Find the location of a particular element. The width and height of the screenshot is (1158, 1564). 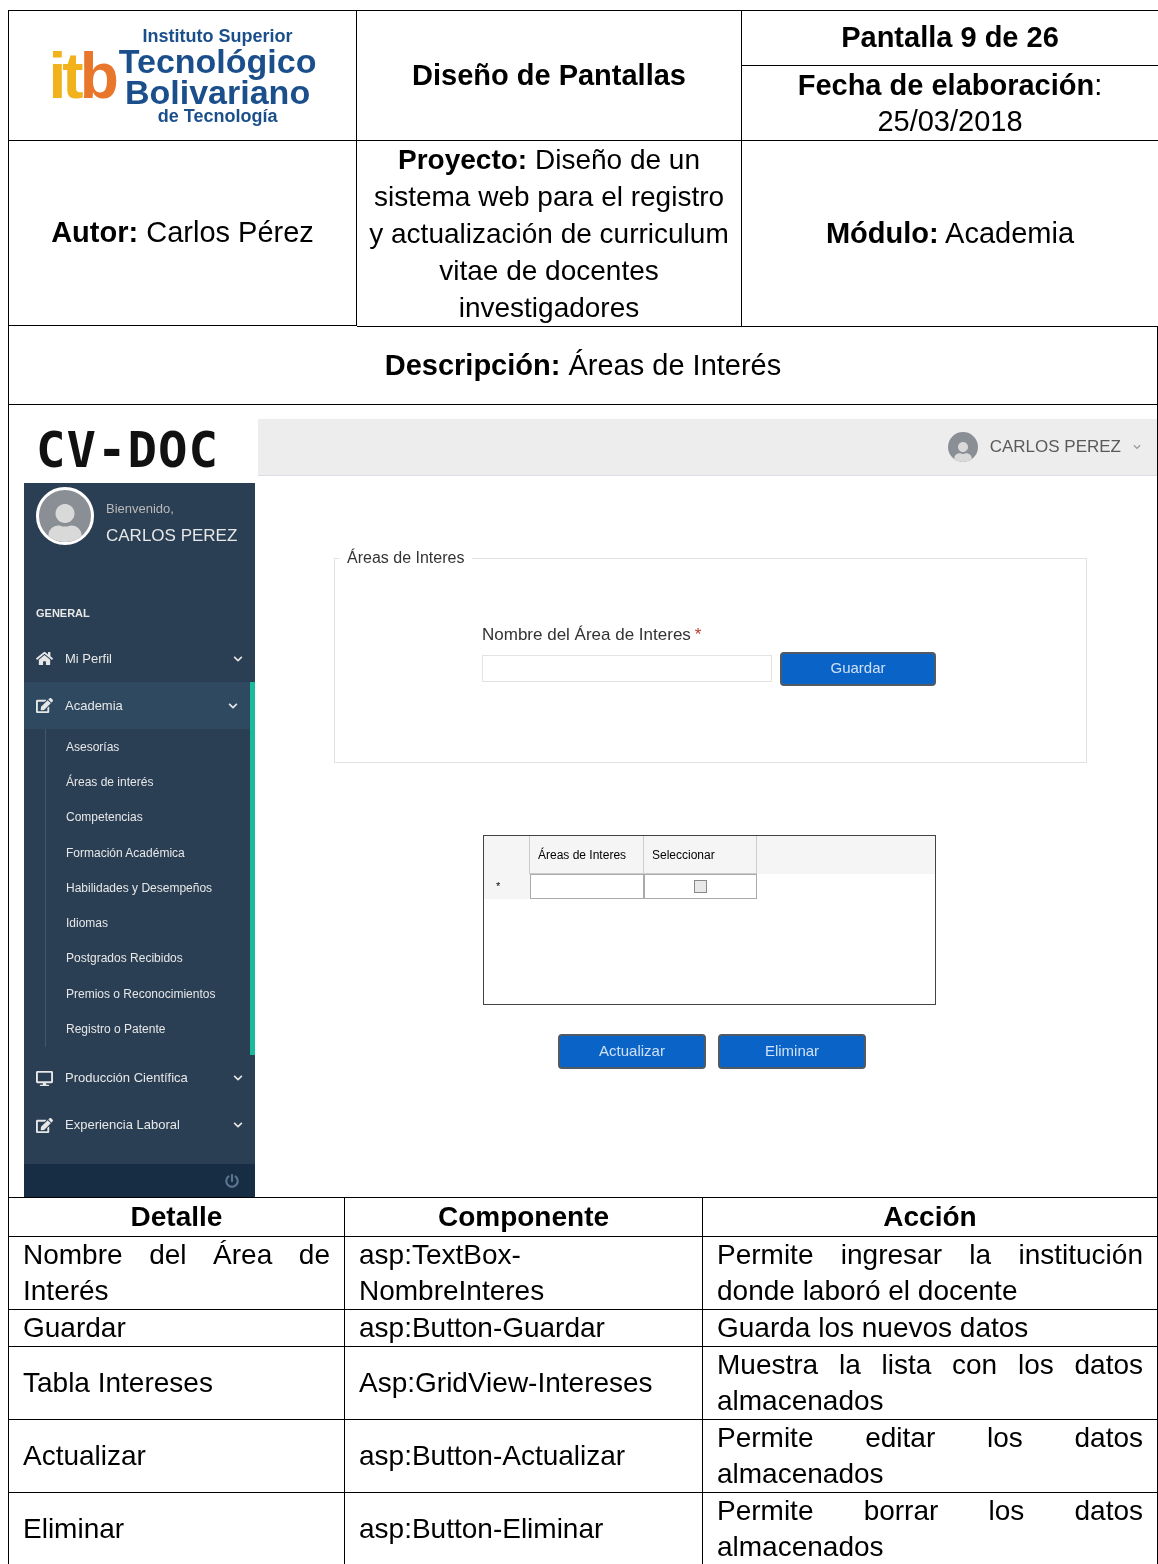

table-cell: Actualizar is located at coordinates (176, 1456).